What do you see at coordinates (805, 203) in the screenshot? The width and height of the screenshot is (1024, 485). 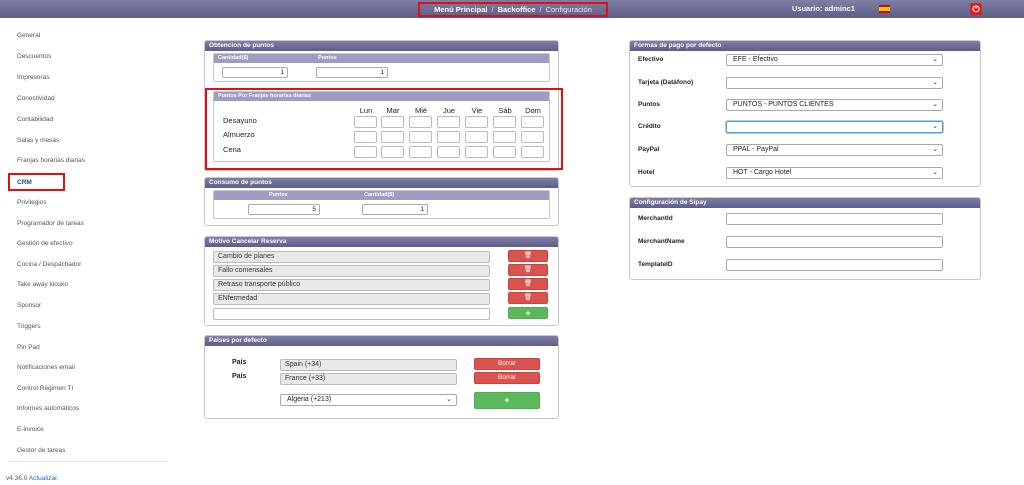 I see `panel-title: Configuración de Sipay` at bounding box center [805, 203].